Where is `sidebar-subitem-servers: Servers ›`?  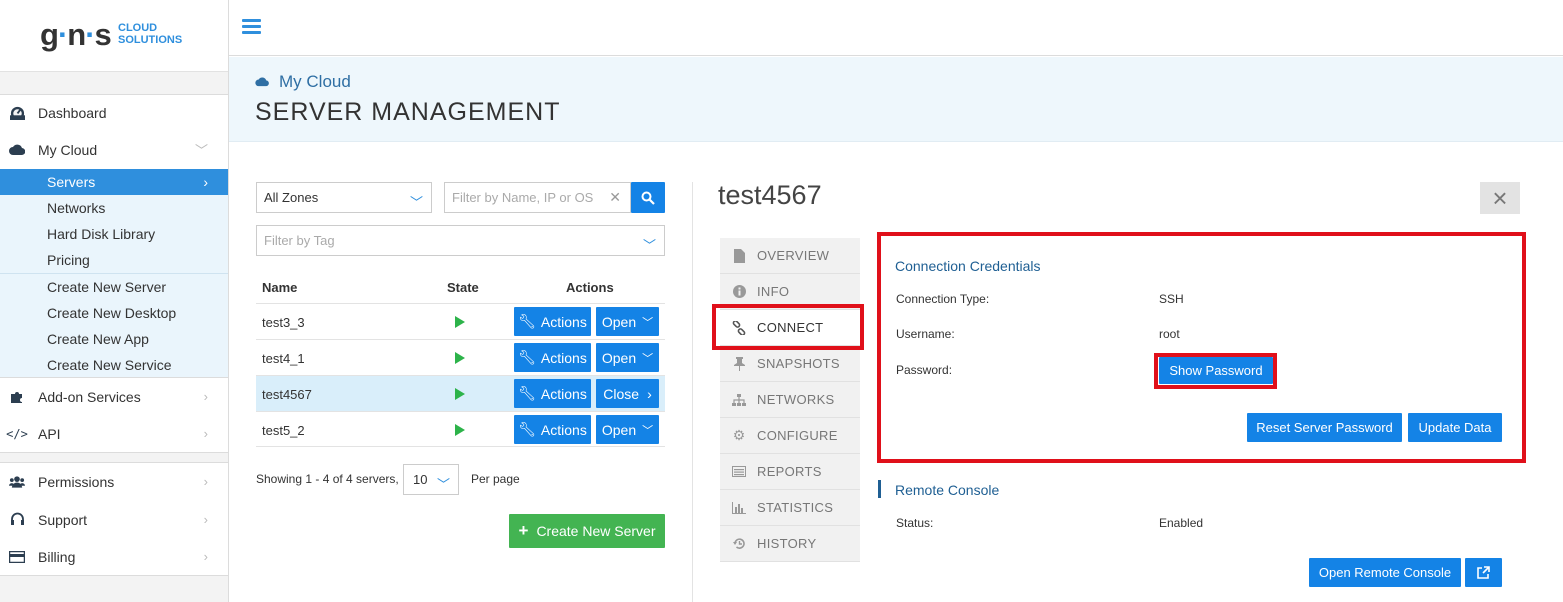
sidebar-subitem-servers: Servers › is located at coordinates (114, 182).